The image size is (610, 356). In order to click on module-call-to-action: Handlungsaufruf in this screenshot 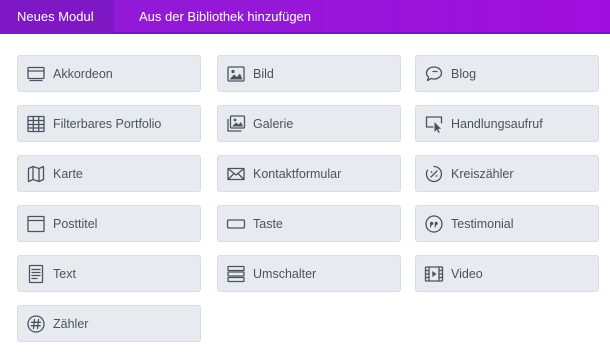, I will do `click(507, 123)`.